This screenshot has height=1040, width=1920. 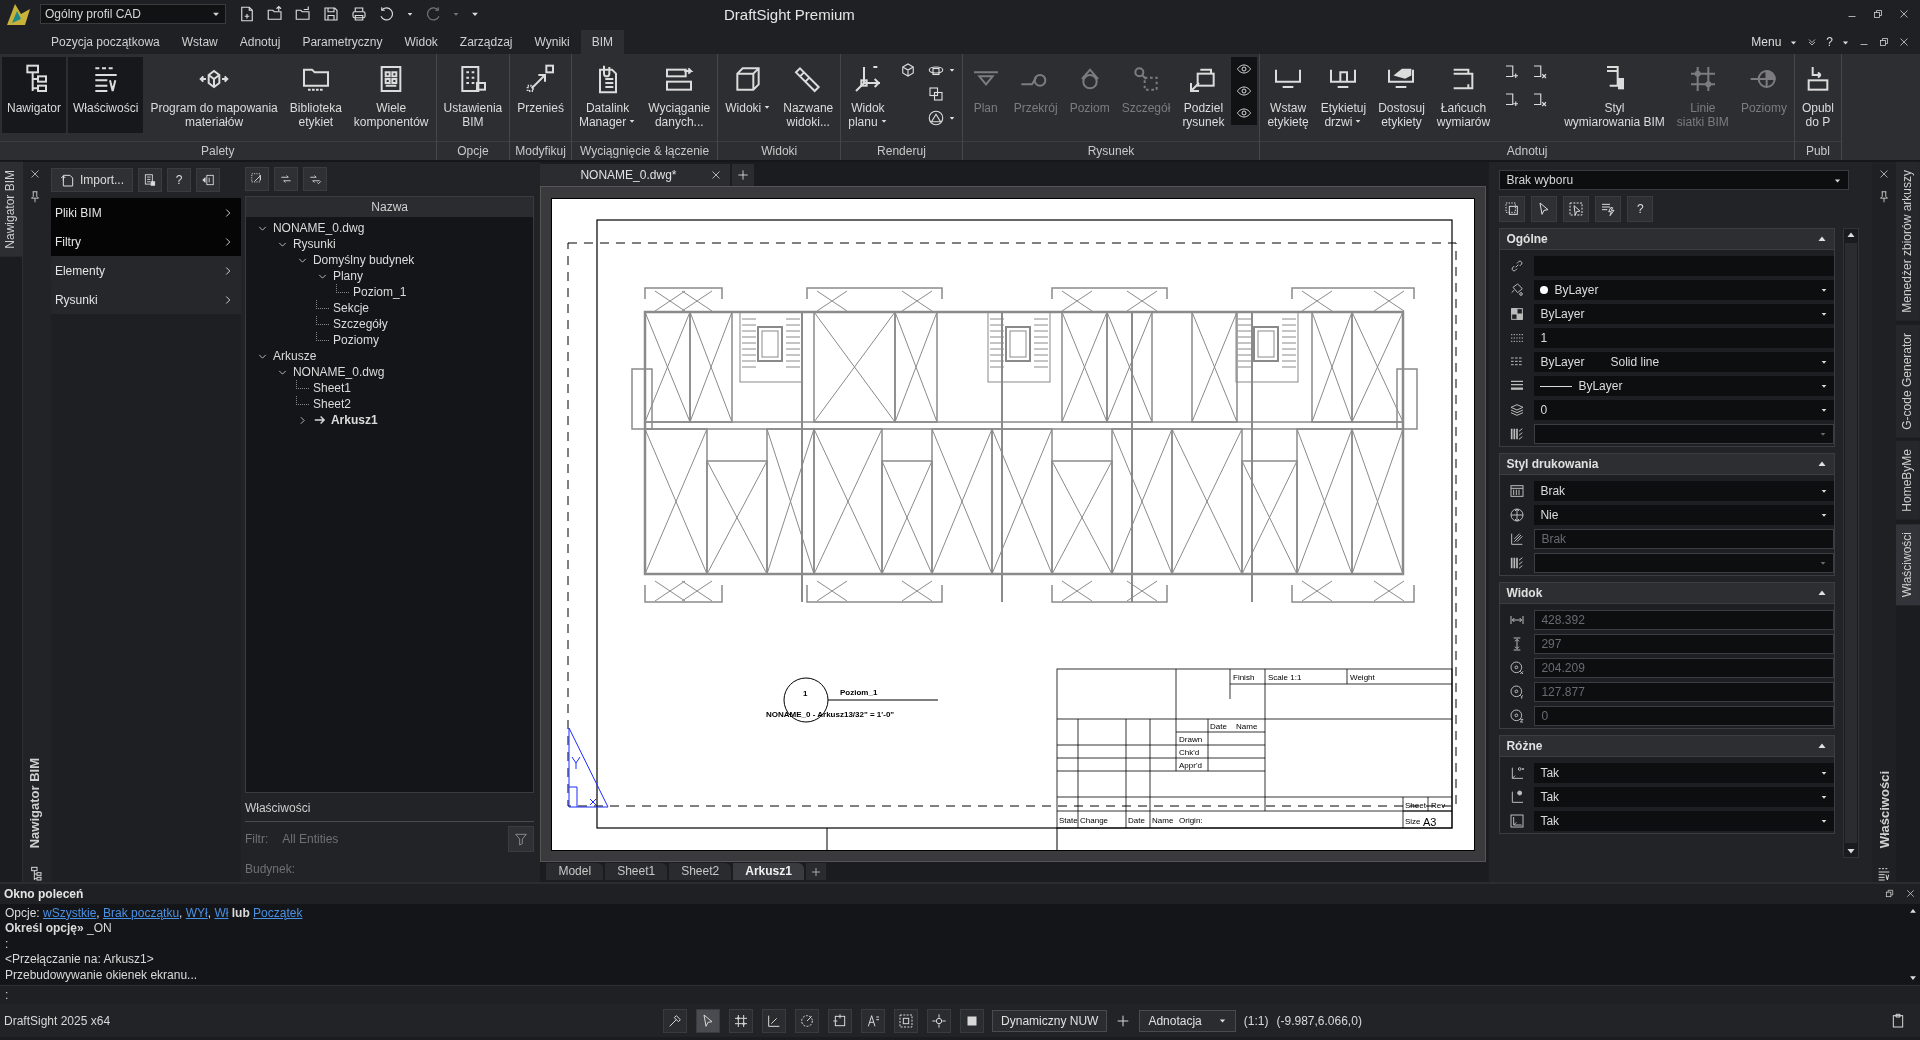 I want to click on ribbon-button: Przenieś, so click(x=540, y=95).